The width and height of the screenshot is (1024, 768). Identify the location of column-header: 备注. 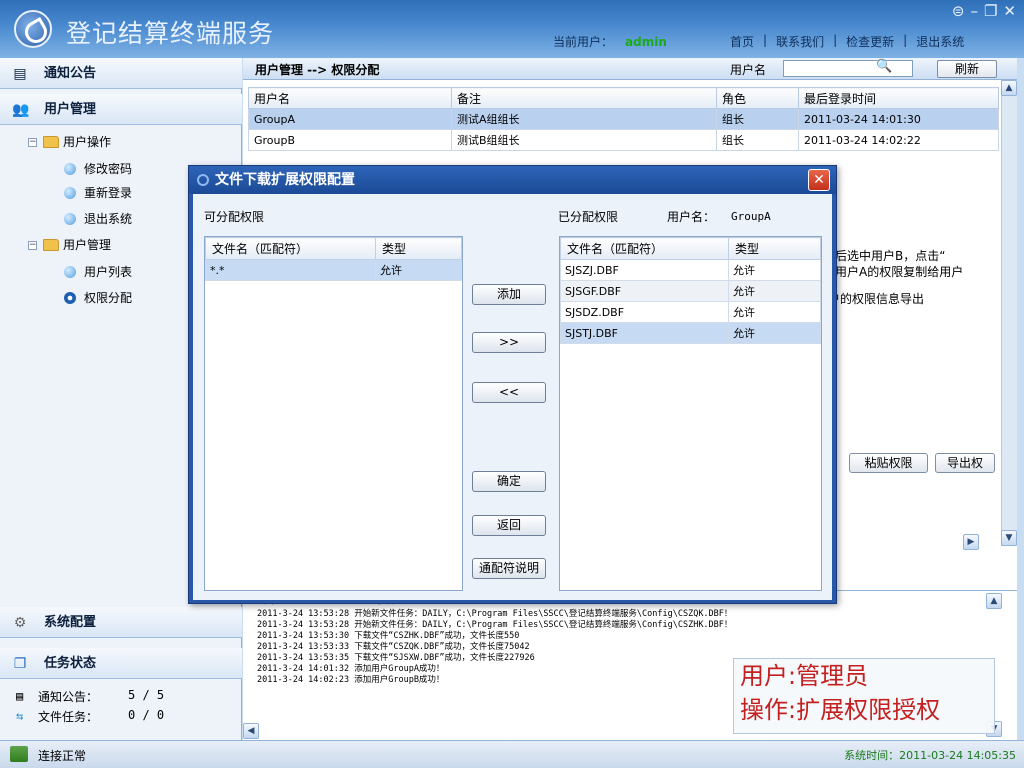
(584, 98).